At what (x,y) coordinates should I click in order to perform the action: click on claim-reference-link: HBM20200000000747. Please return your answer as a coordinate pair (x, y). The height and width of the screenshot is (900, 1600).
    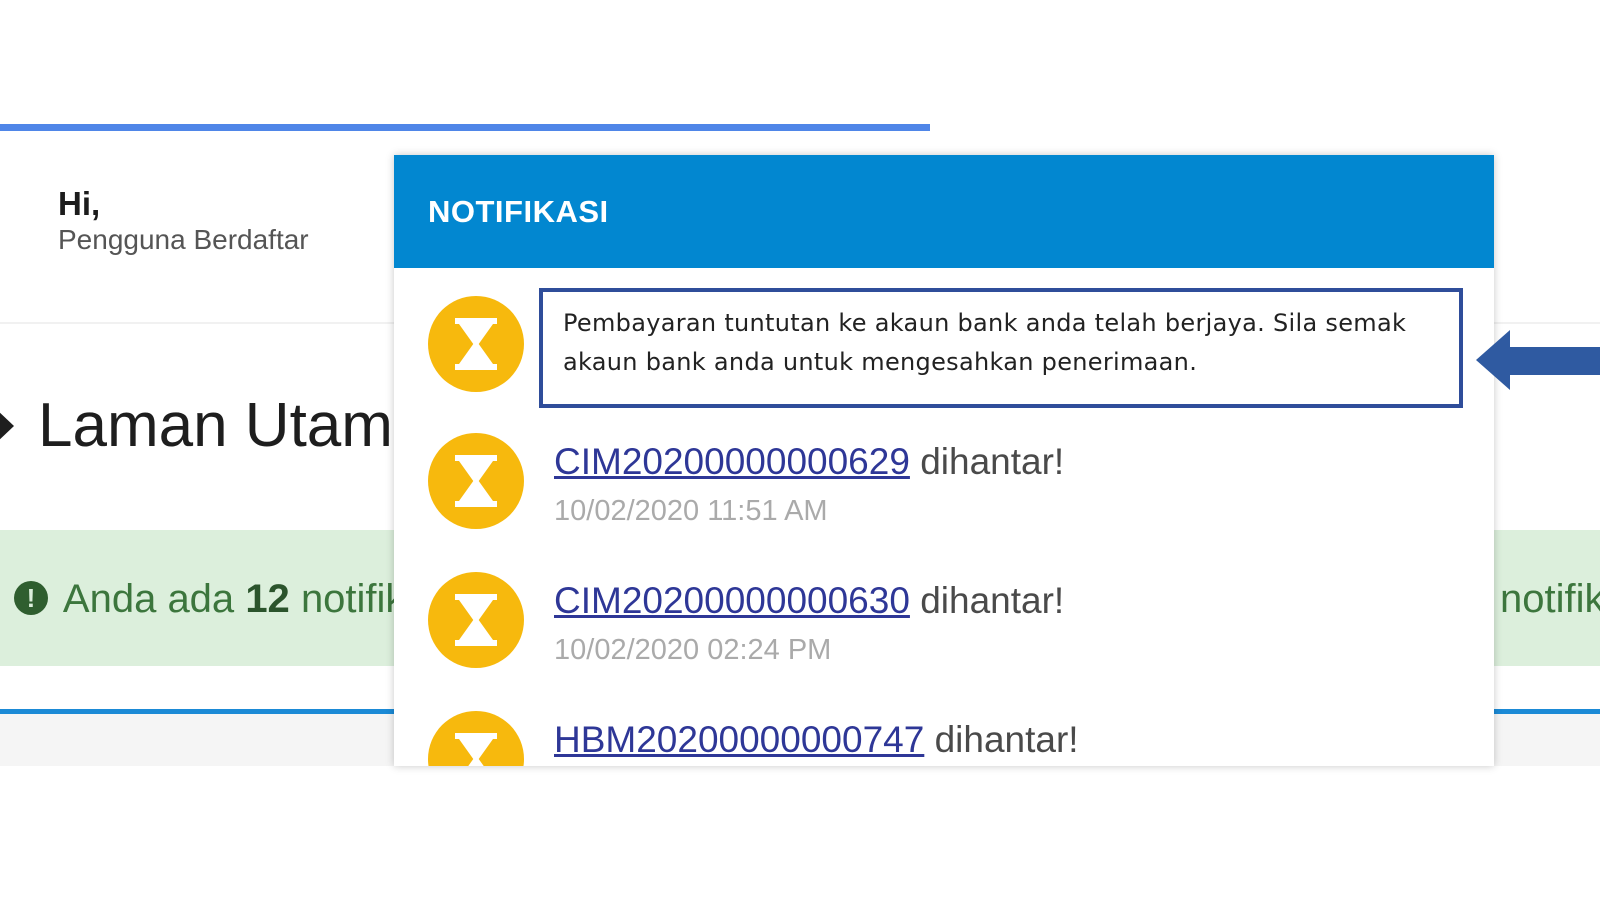
    Looking at the image, I should click on (739, 739).